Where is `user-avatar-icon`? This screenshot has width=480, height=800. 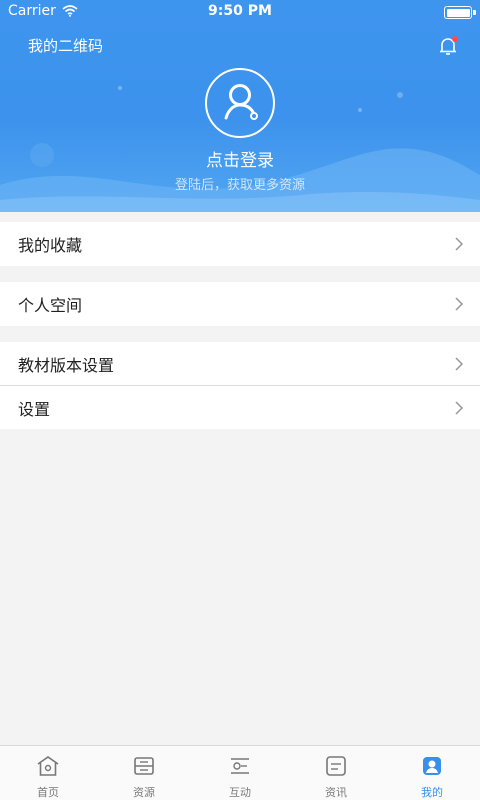 user-avatar-icon is located at coordinates (241, 102).